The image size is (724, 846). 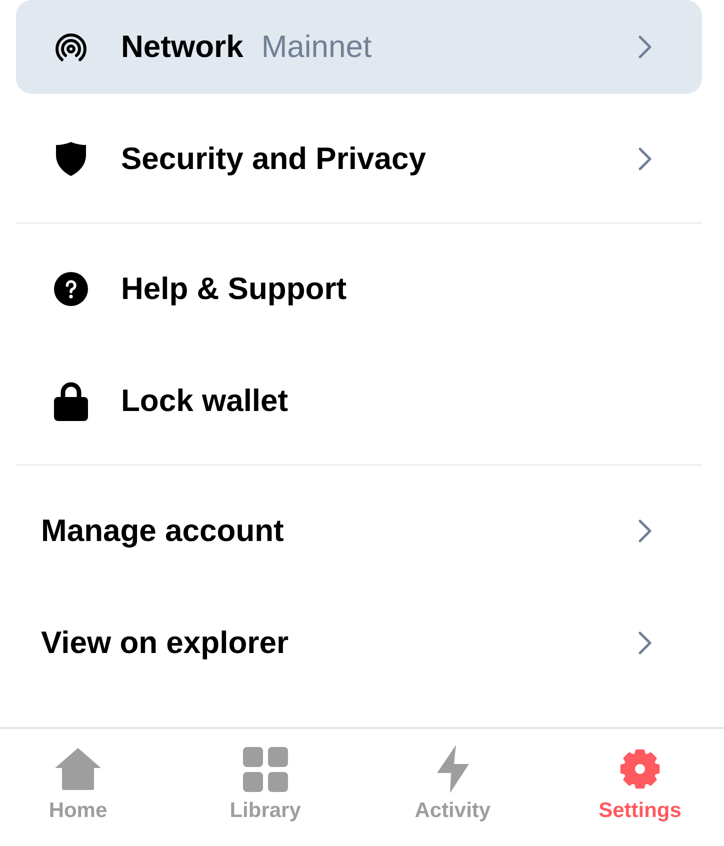 I want to click on shield-icon, so click(x=71, y=159).